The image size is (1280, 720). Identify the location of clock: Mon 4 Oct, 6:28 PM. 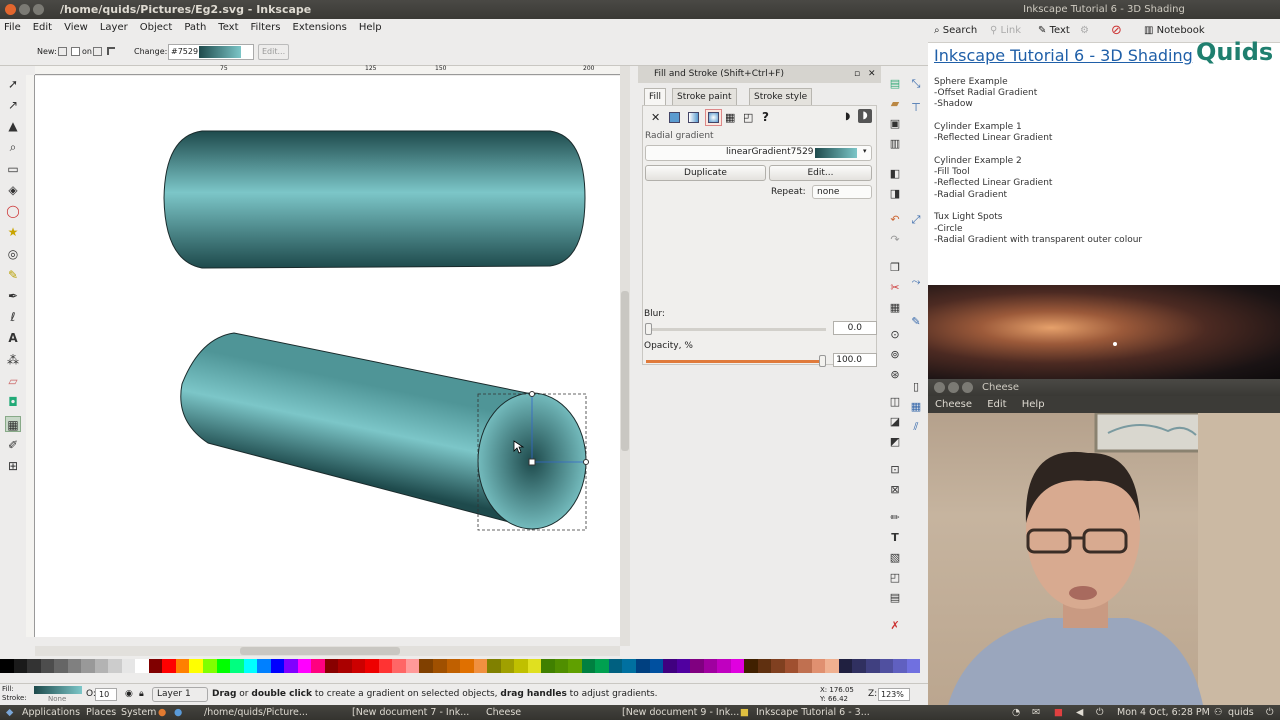
(1163, 712).